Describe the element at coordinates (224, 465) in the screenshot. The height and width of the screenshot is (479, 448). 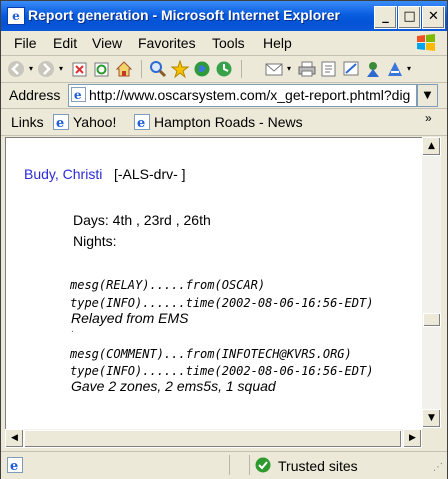
I see `status-bar: e Trusted sites ⋰` at that location.